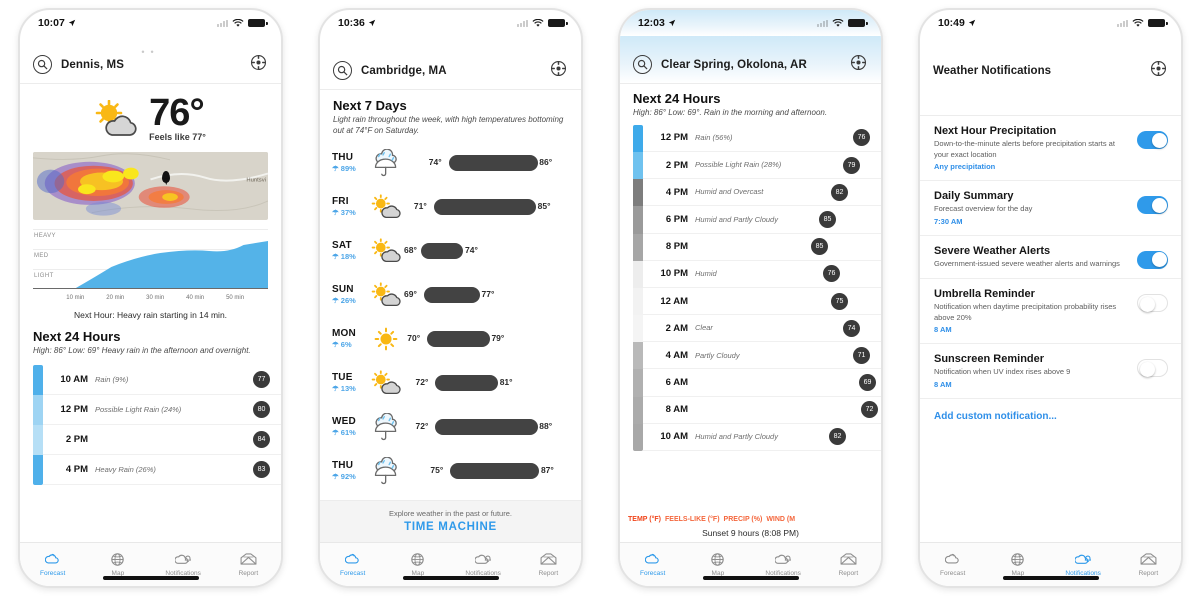 This screenshot has width=1200, height=607. Describe the element at coordinates (1031, 221) in the screenshot. I see `notification-setting-link: 7:30 AM` at that location.